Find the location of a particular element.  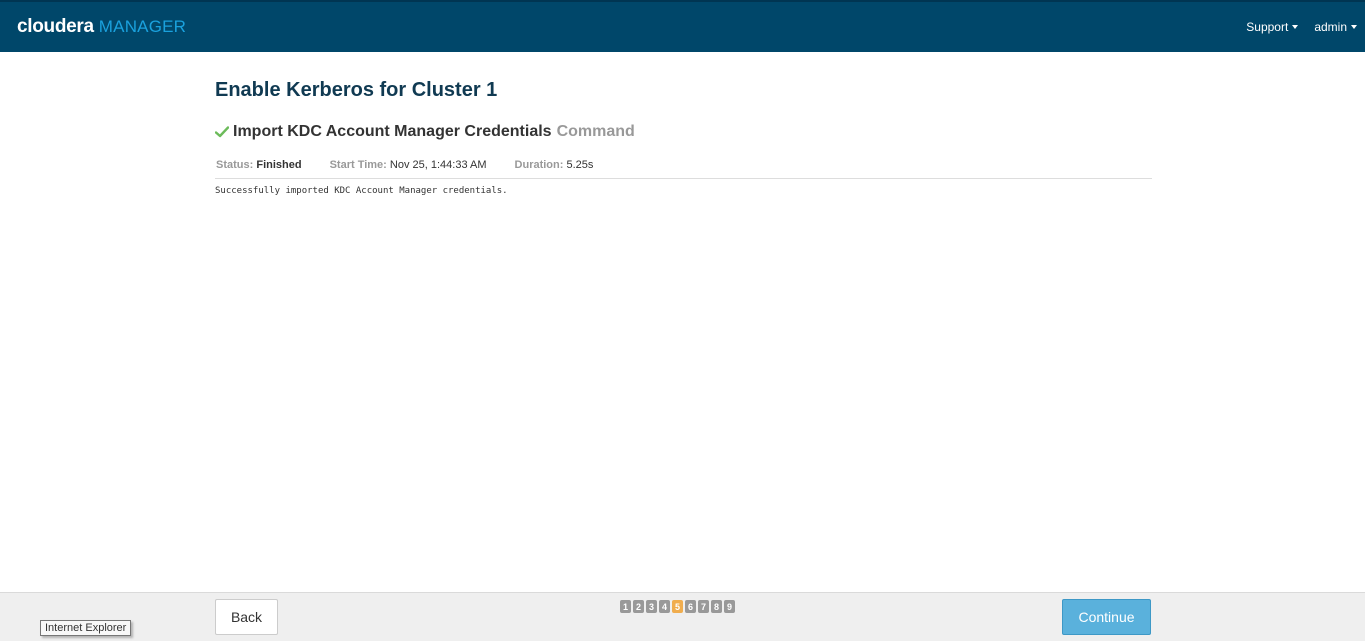

wizard-step-2: 2 is located at coordinates (638, 606).